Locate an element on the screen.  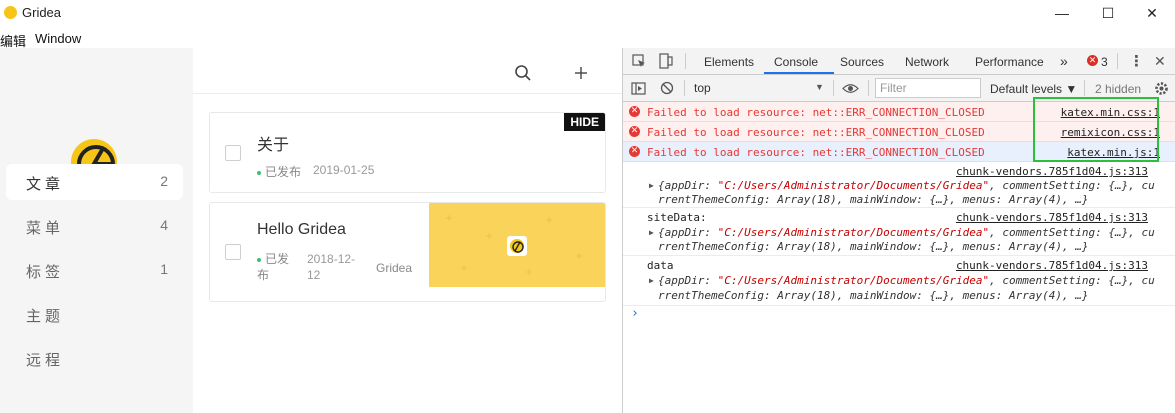
title-bar: Gridea — ☐ ✕ is located at coordinates (587, 13).